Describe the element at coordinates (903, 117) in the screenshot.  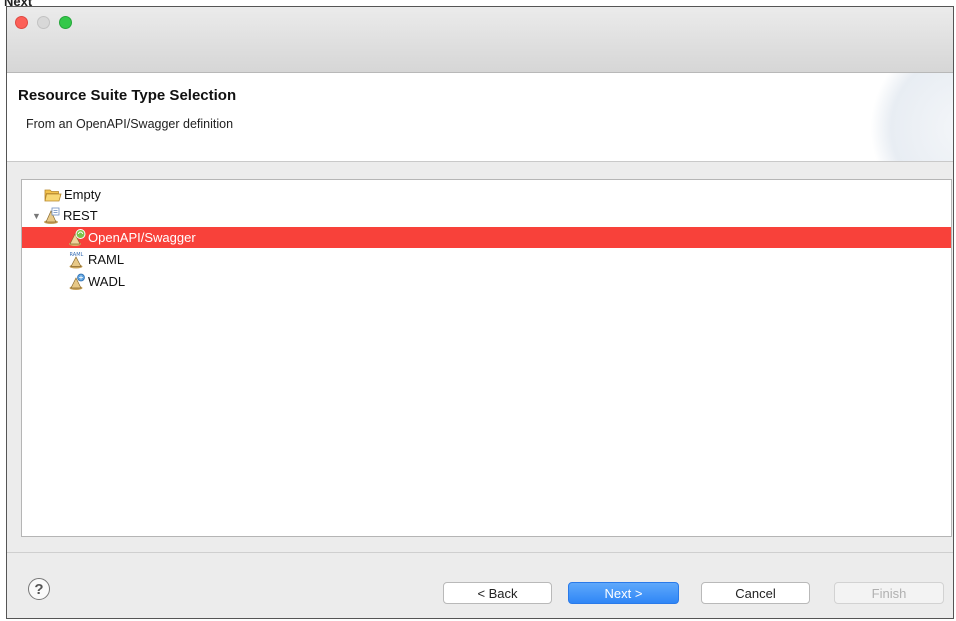
I see `header-banner-graphic` at that location.